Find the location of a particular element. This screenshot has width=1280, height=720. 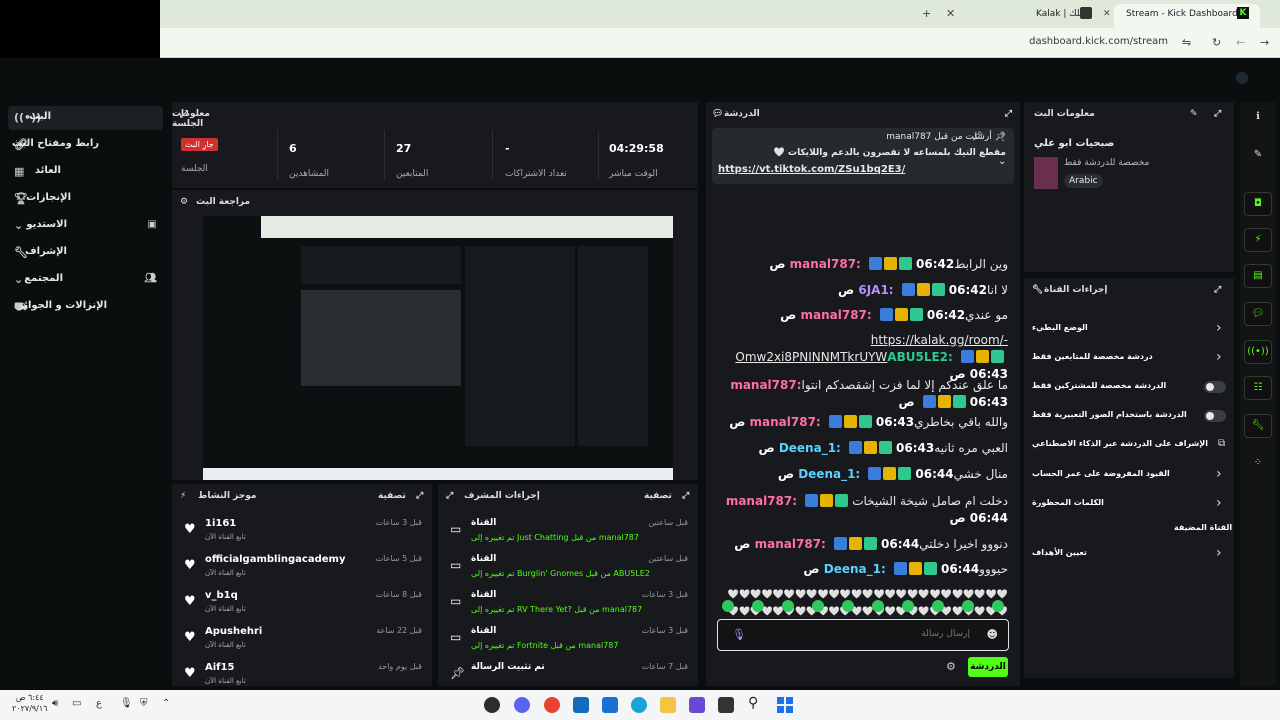

external-link-icon: ⧉ is located at coordinates (1221, 443).